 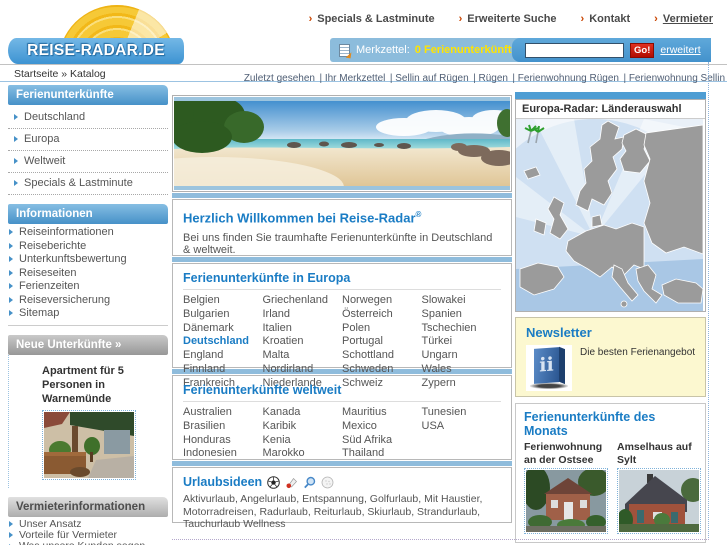 I want to click on sidebar-item: Was unsere Kunden sagen, so click(x=88, y=543).